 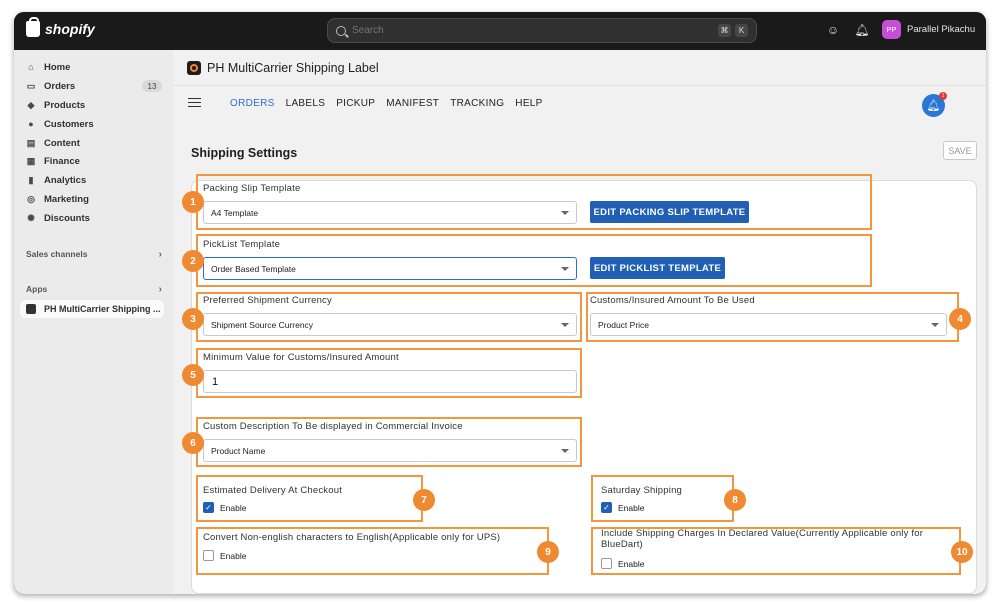 I want to click on avatar: PP, so click(x=891, y=29).